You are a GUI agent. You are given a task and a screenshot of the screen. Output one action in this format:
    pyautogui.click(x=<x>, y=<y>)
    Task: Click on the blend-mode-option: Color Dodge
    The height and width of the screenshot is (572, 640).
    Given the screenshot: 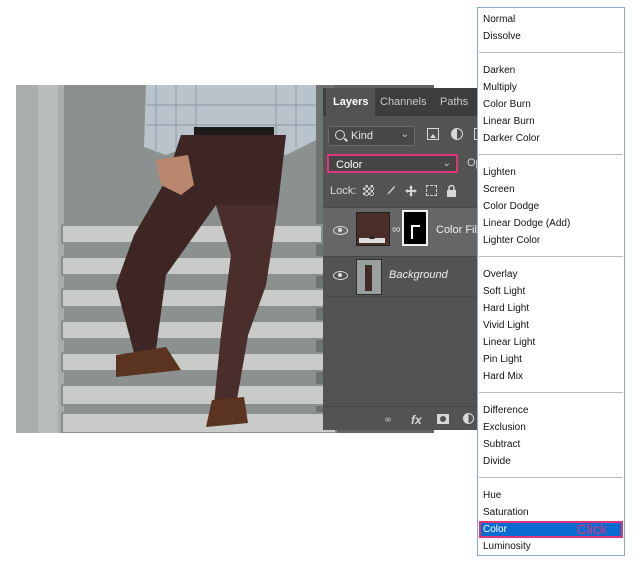 What is the action you would take?
    pyautogui.click(x=551, y=206)
    